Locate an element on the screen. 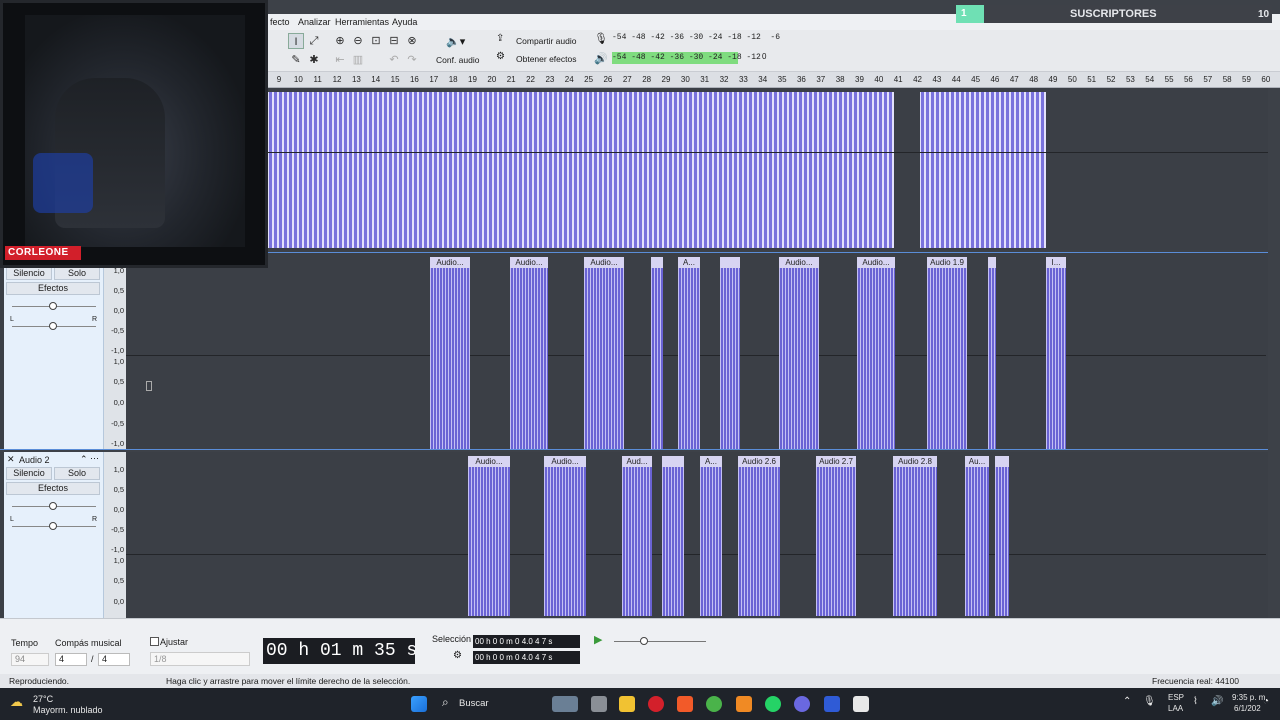 This screenshot has height=720, width=1280. language: ESP is located at coordinates (1176, 697).